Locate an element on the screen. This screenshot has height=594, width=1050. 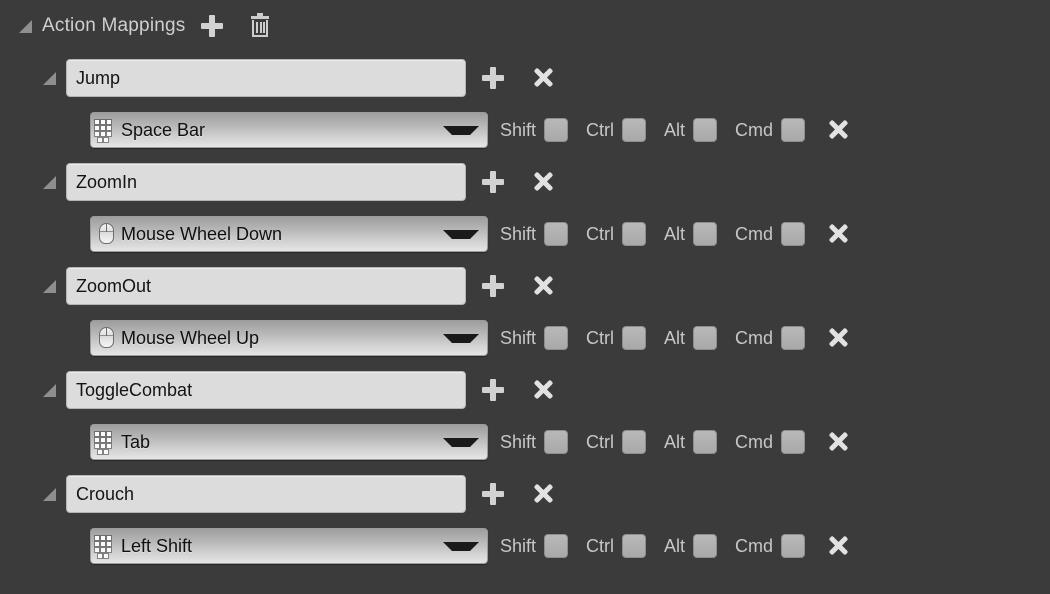
key-binding-row: Mouse Wheel Down Shift Ctrl Alt Cmd is located at coordinates (525, 234).